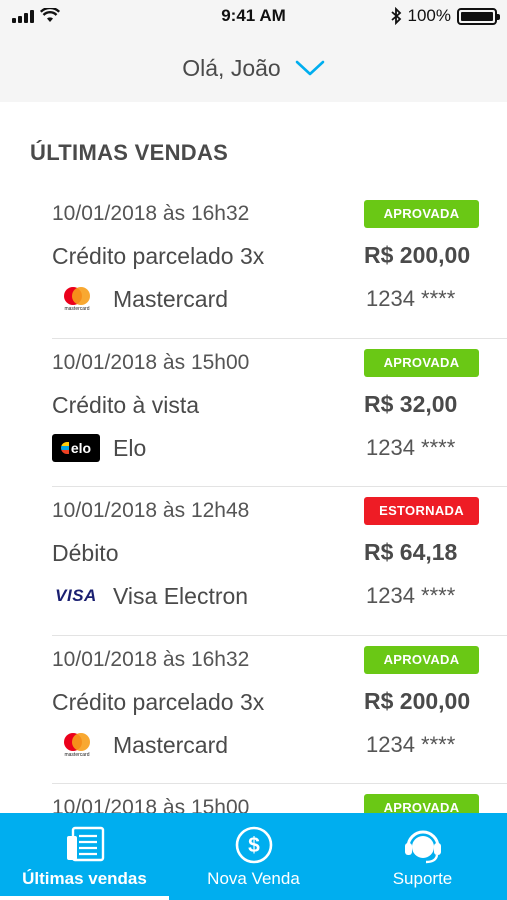 This screenshot has height=900, width=507. What do you see at coordinates (76, 595) in the screenshot?
I see `visa-logo-icon: VISA` at bounding box center [76, 595].